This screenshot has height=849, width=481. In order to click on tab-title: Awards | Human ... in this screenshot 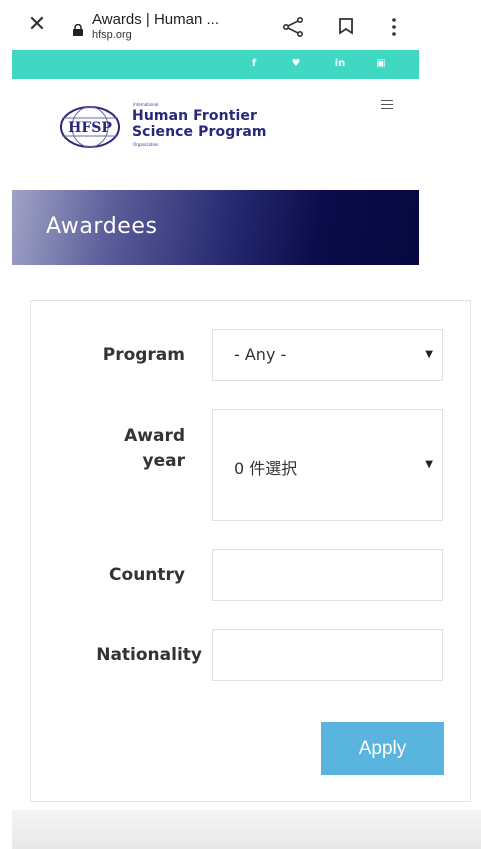, I will do `click(156, 19)`.